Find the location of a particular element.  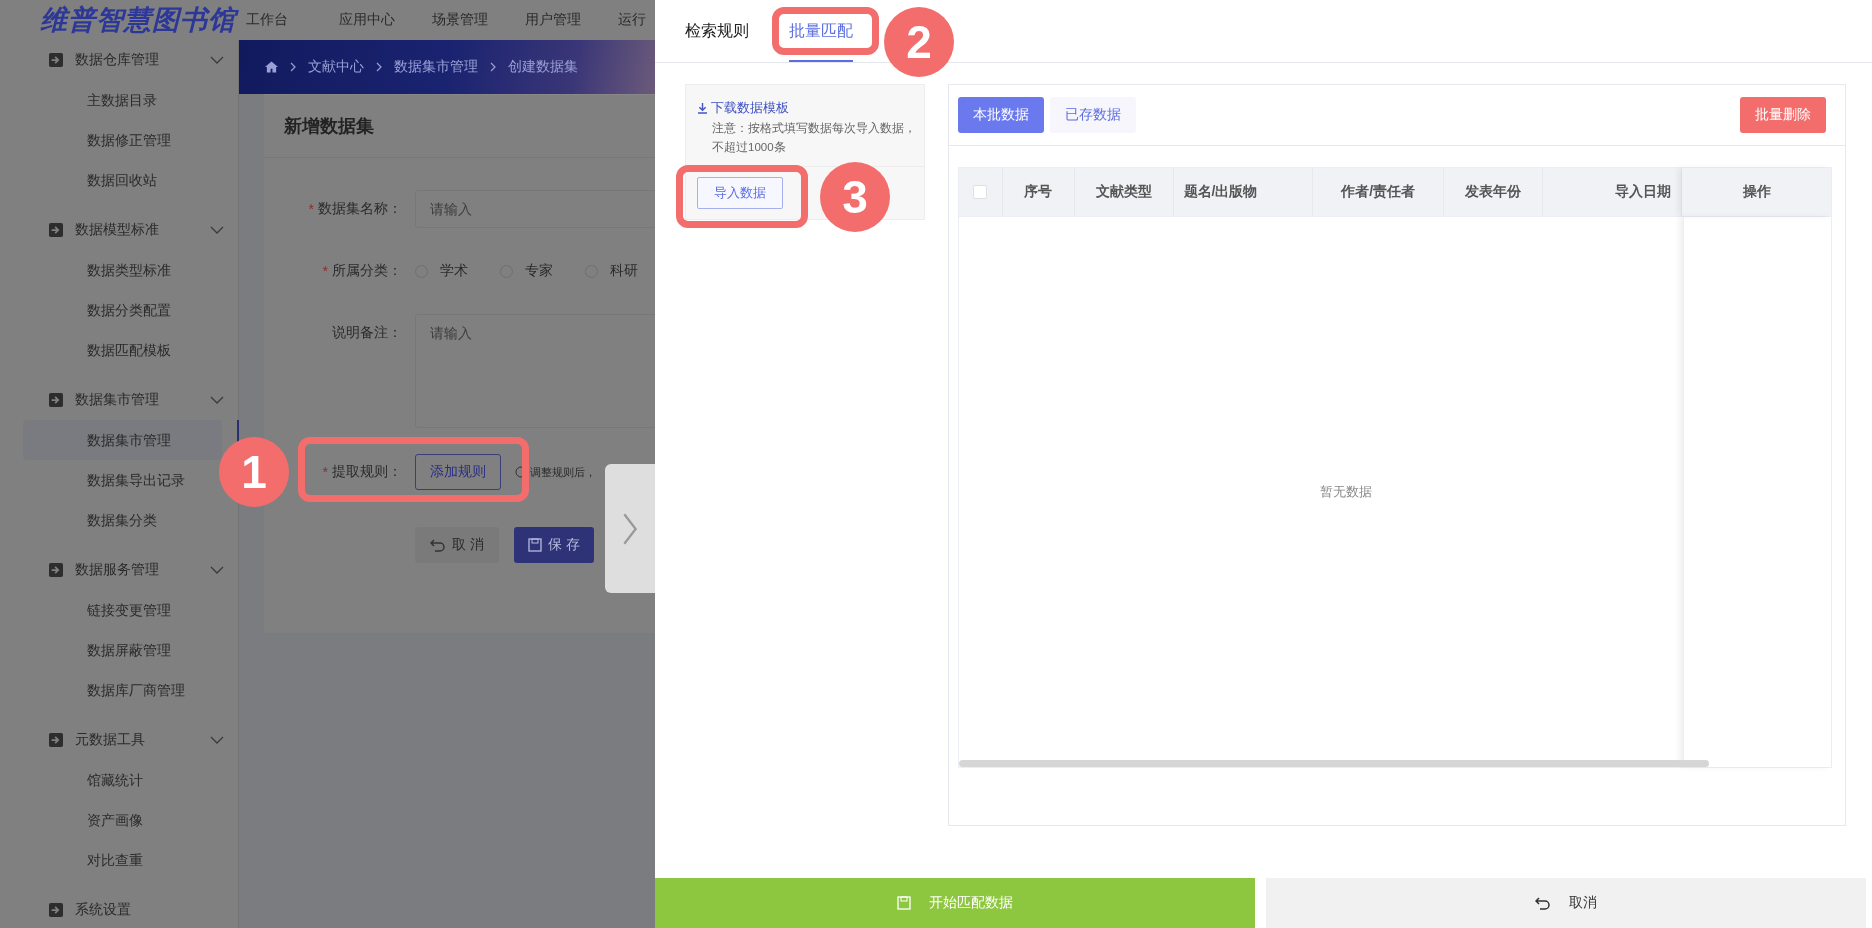

chevron-right-icon is located at coordinates (630, 528).